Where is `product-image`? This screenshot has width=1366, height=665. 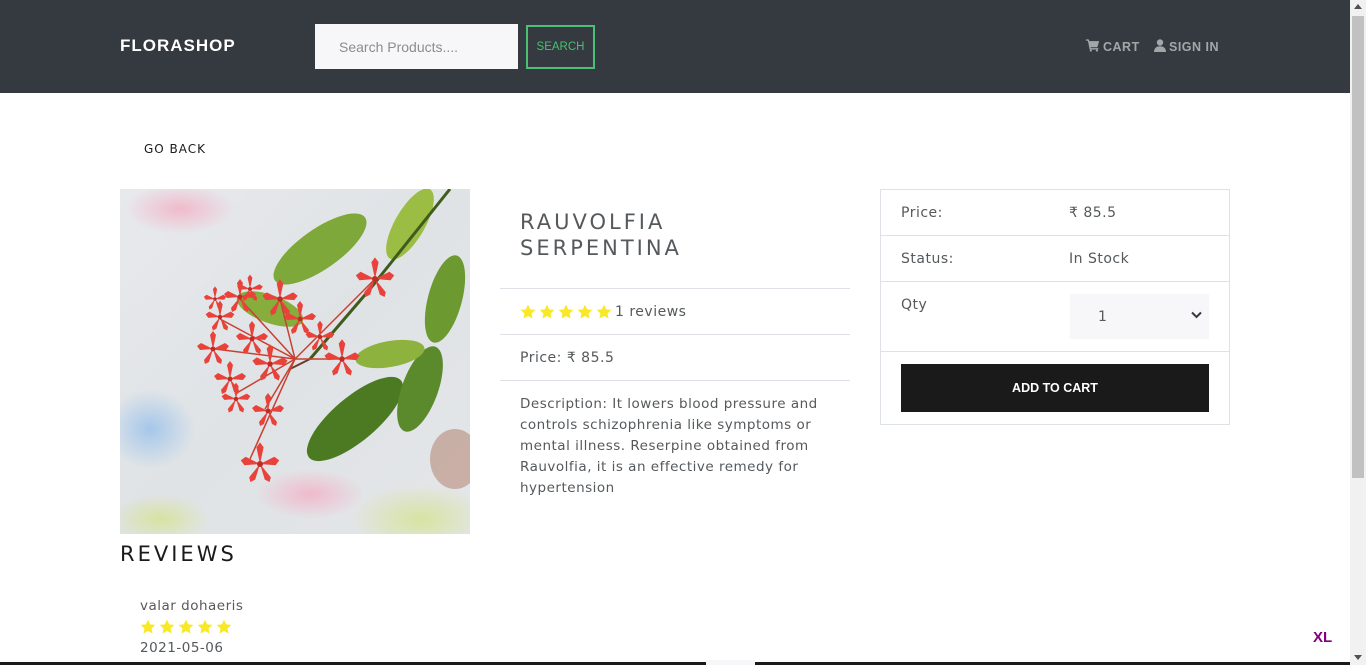 product-image is located at coordinates (295, 361).